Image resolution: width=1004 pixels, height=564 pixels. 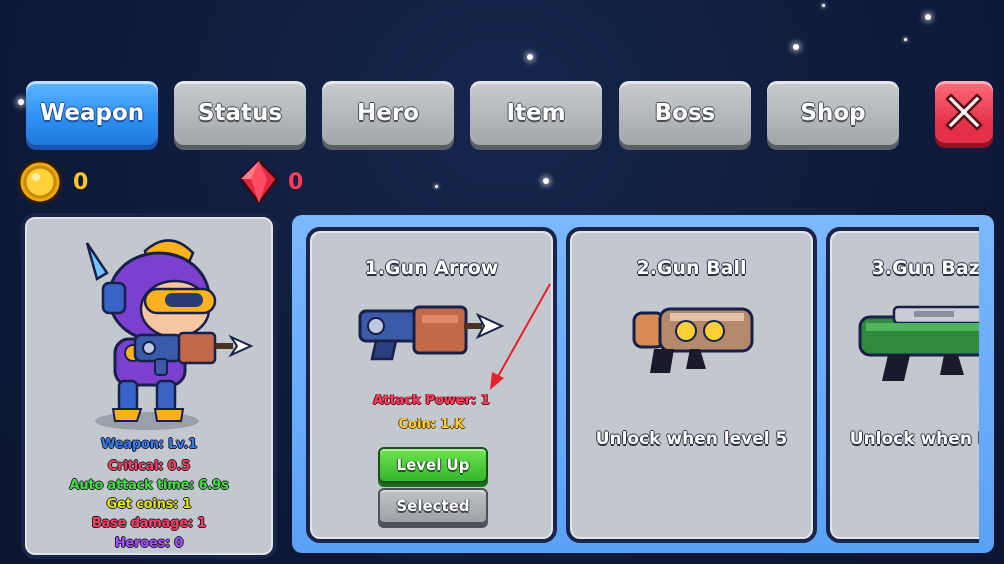 What do you see at coordinates (259, 182) in the screenshot?
I see `gem-icon` at bounding box center [259, 182].